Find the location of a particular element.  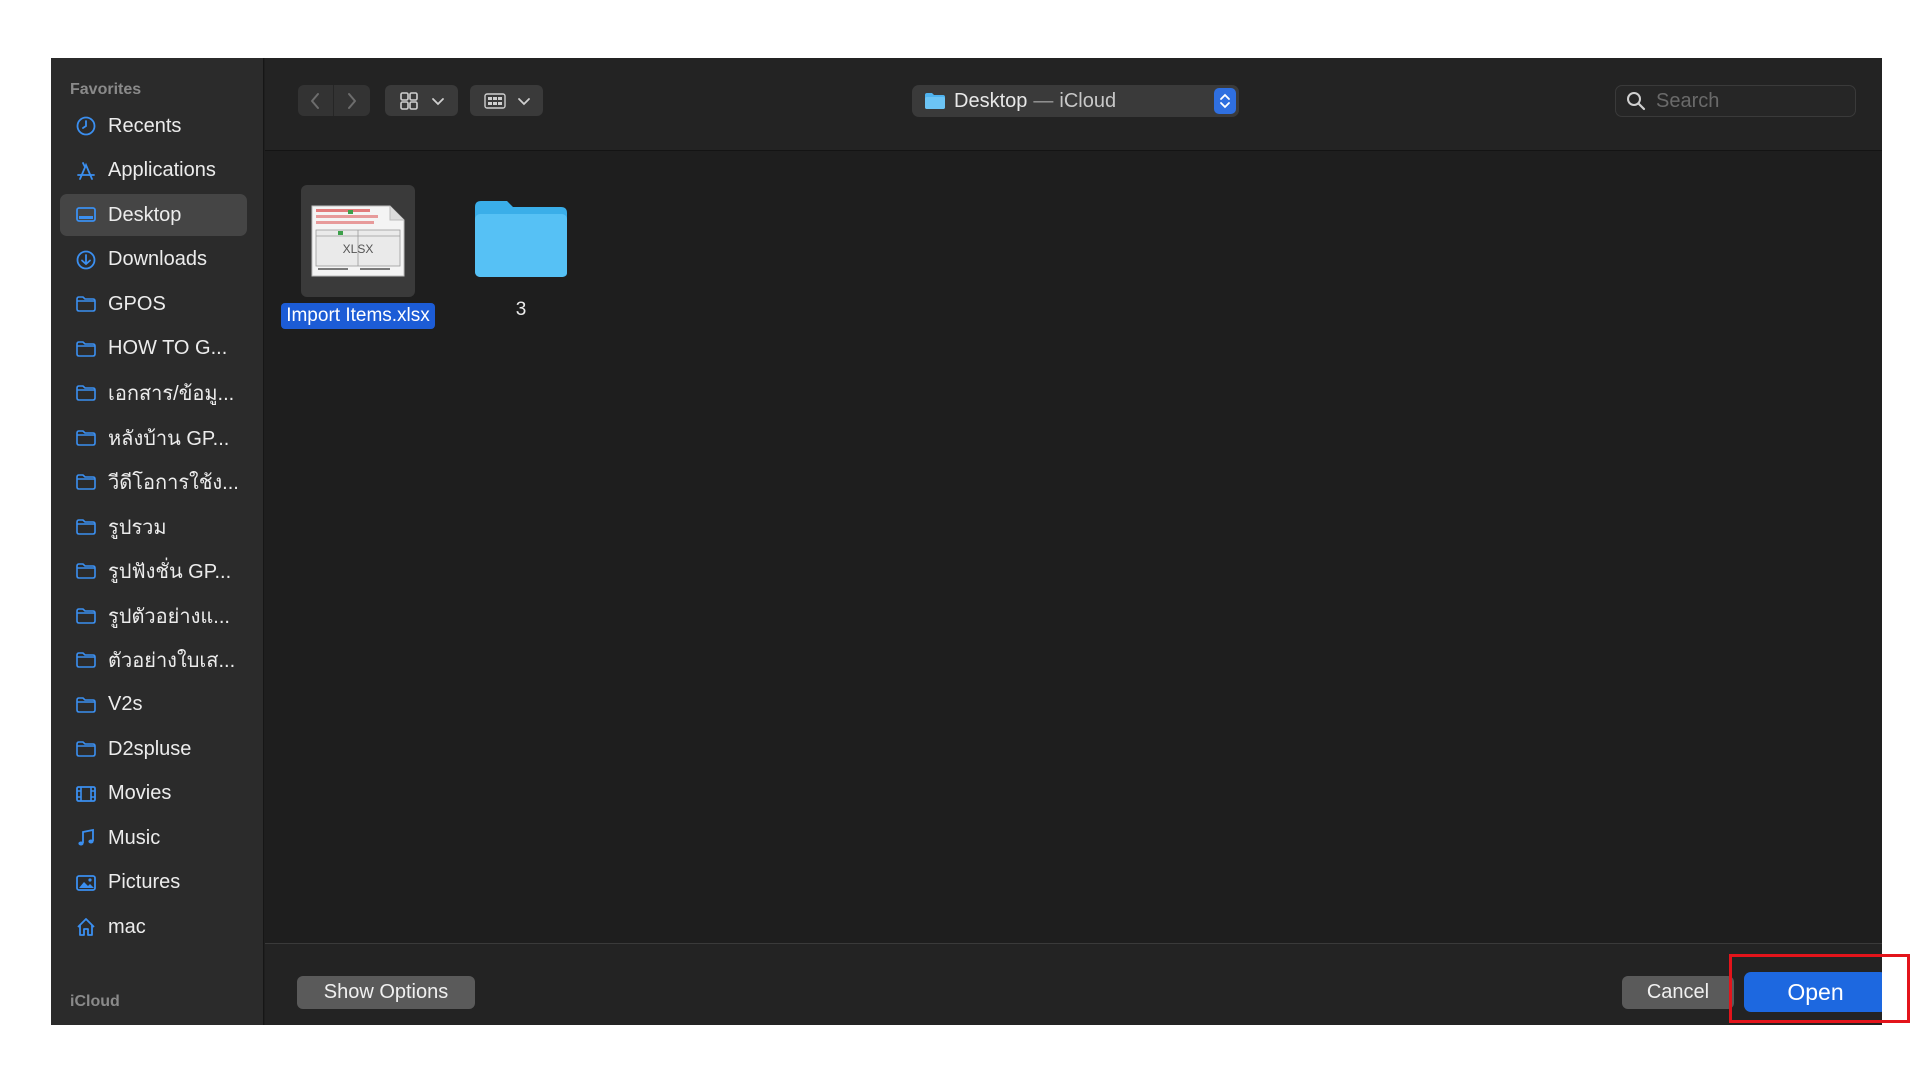

sidebar-item-pictures: Pictures is located at coordinates (153, 883).